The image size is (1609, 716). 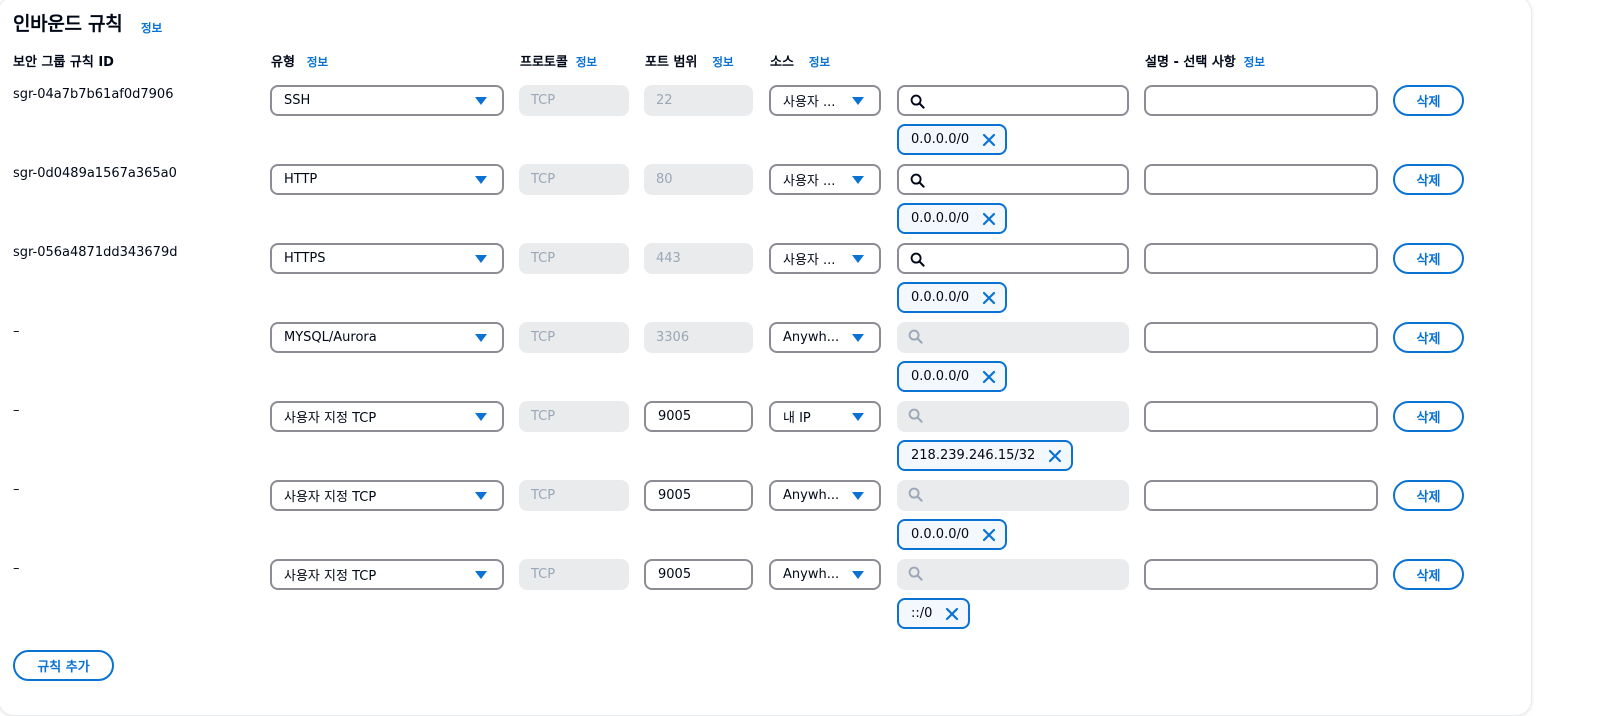 I want to click on port-range-field: 80, so click(x=698, y=179).